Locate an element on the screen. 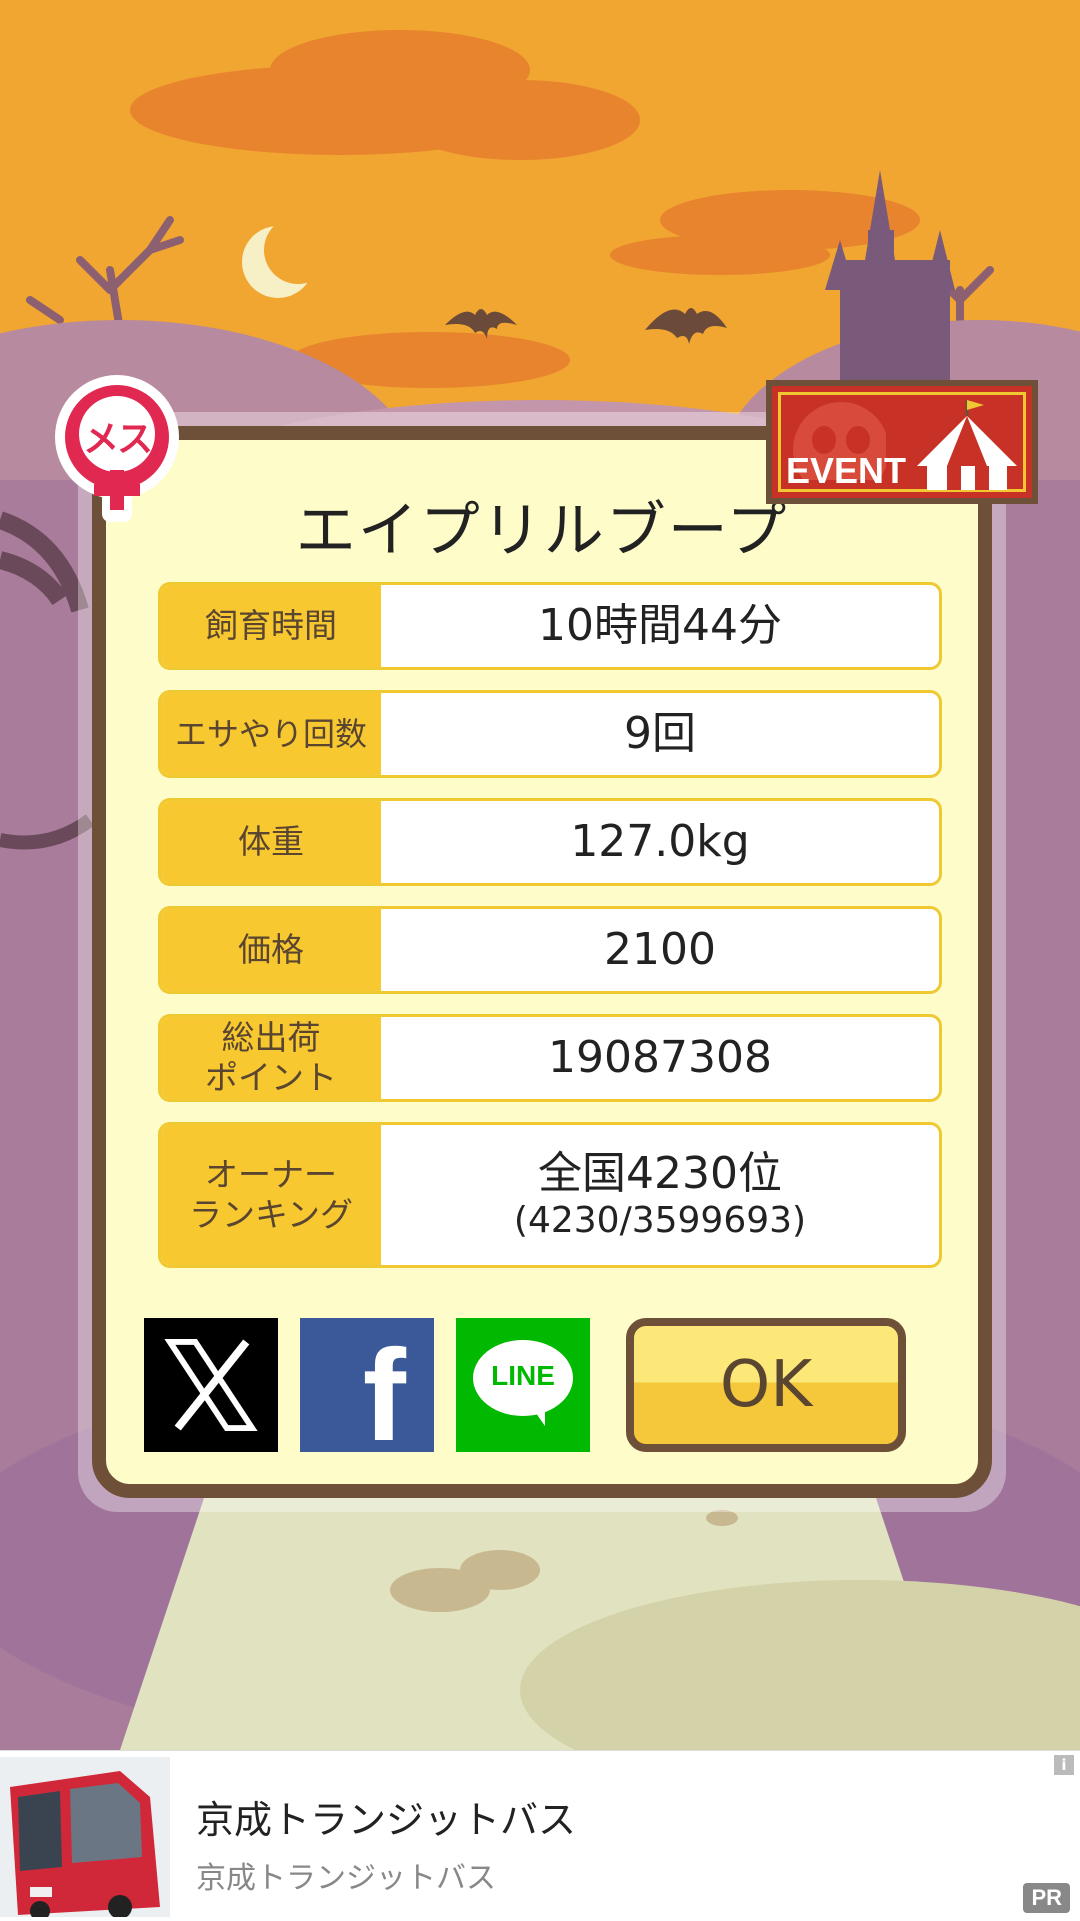 The width and height of the screenshot is (1080, 1921). ok-button: OK is located at coordinates (766, 1385).